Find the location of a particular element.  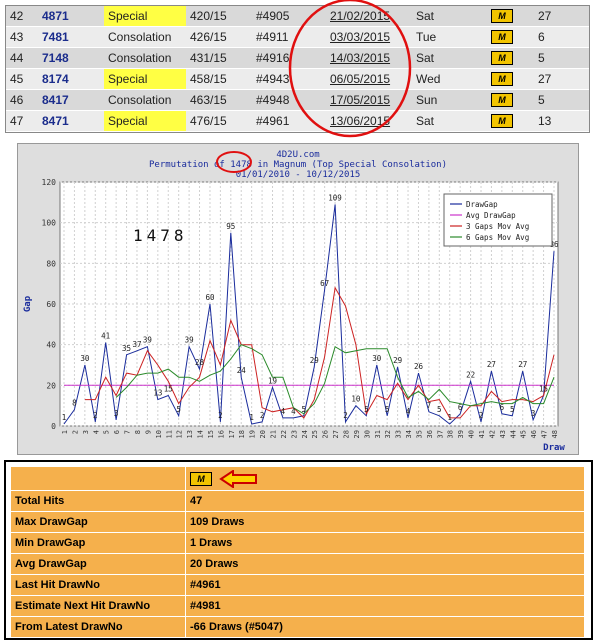

row-prize: Consolation is located at coordinates (145, 58).